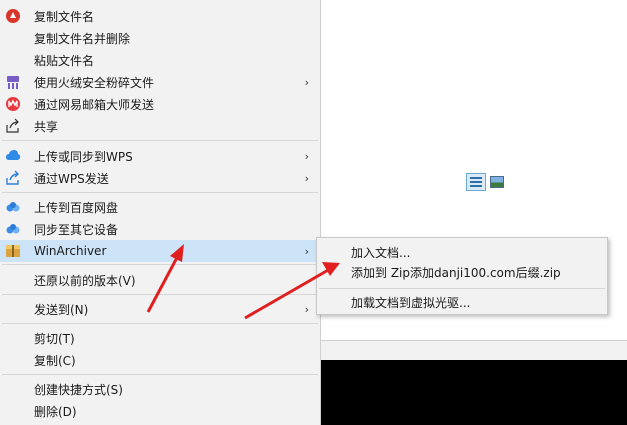 This screenshot has height=425, width=627. I want to click on menu-item-label: 还原以前的版本(V), so click(85, 280).